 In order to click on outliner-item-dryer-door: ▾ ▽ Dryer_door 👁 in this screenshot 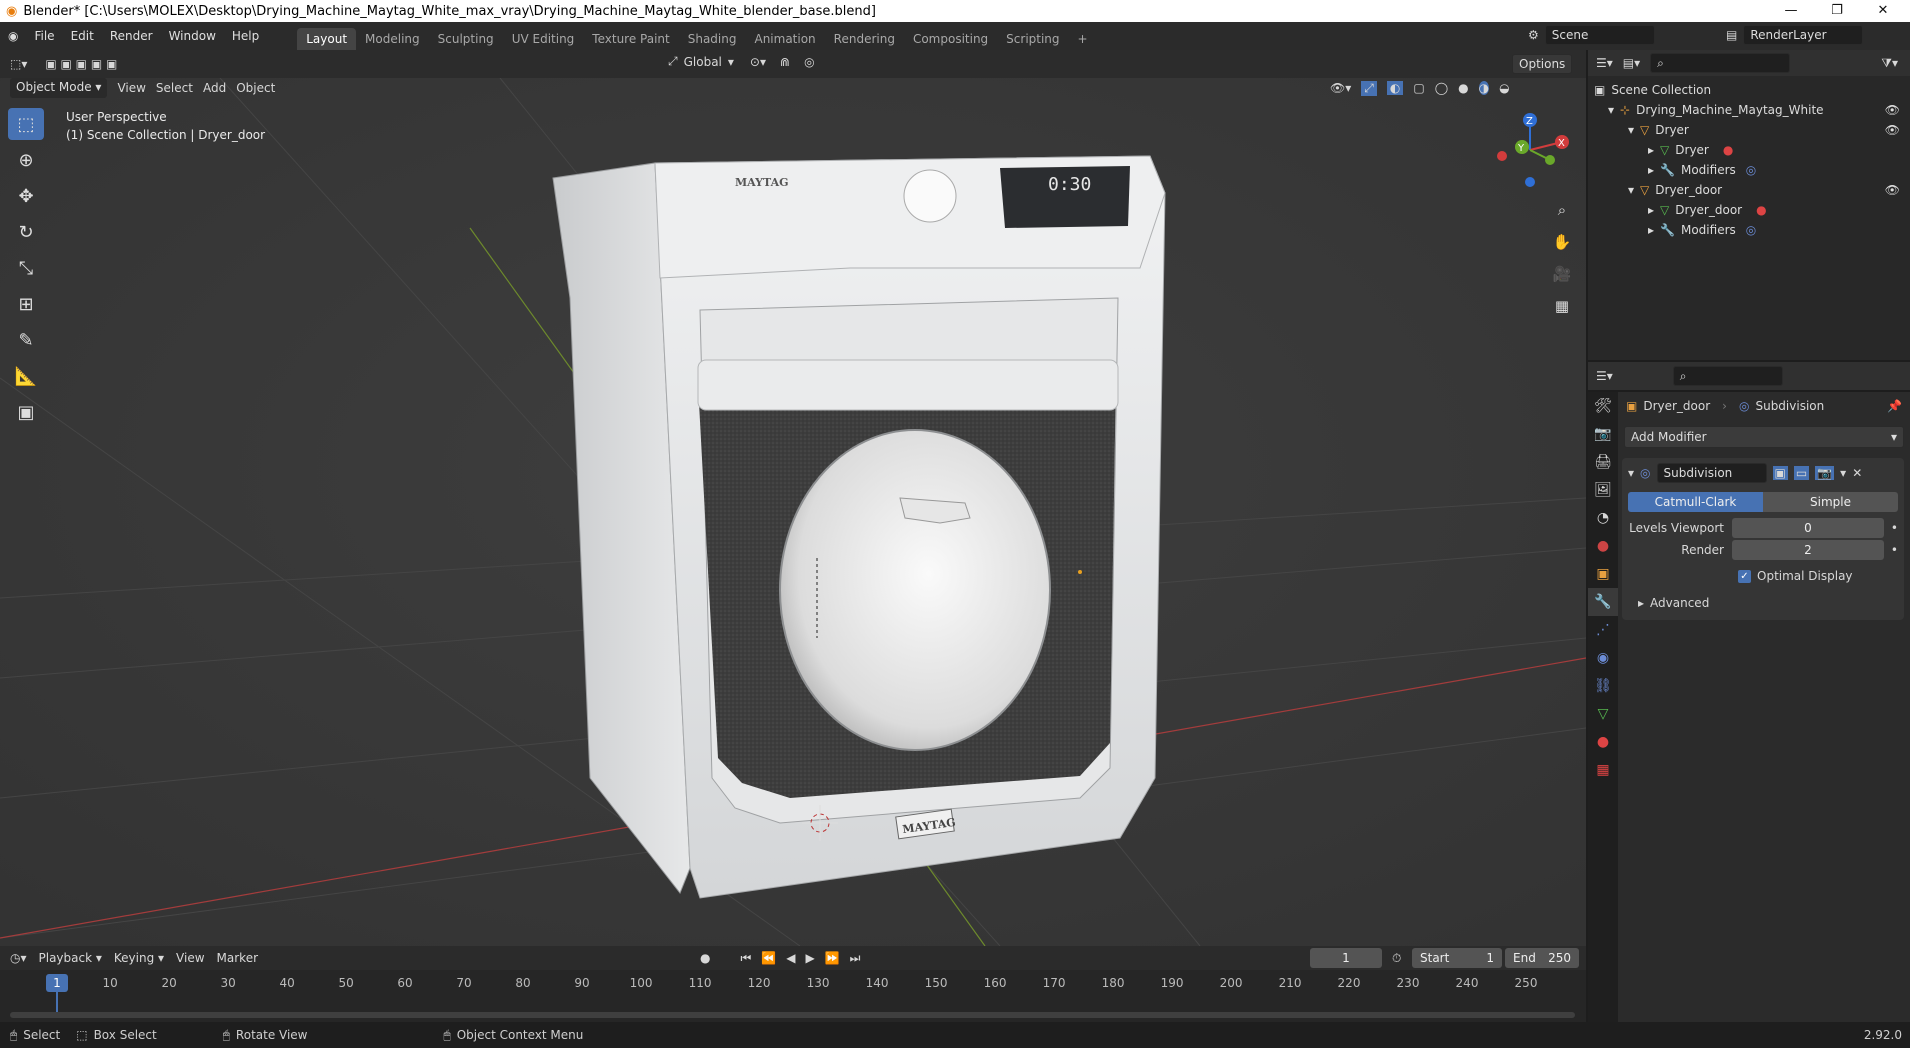, I will do `click(1752, 190)`.